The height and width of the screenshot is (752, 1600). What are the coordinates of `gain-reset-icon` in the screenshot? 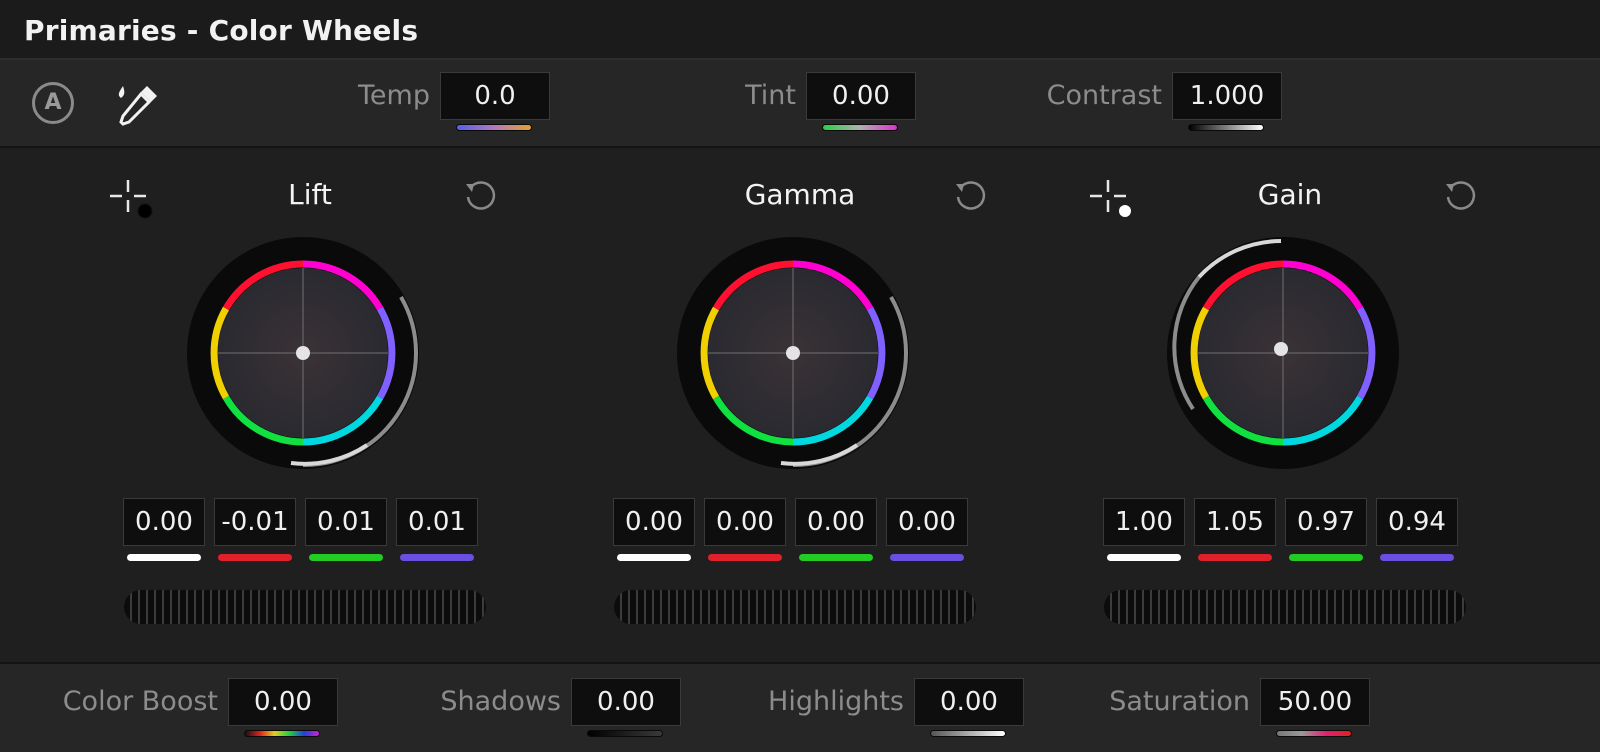 It's located at (1461, 197).